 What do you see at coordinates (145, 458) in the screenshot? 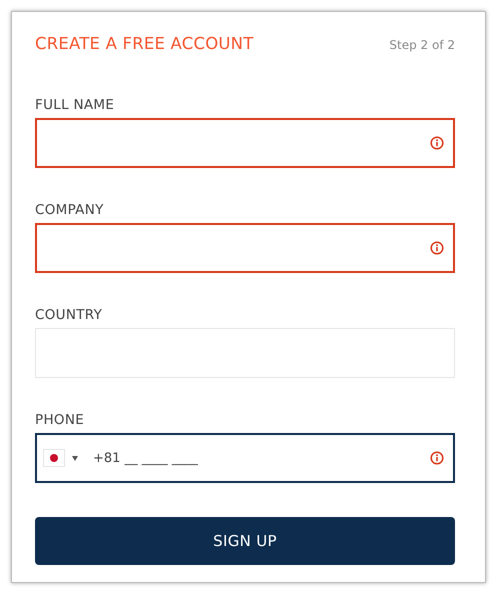
I see `phone-value: +81 __ ____ ____` at bounding box center [145, 458].